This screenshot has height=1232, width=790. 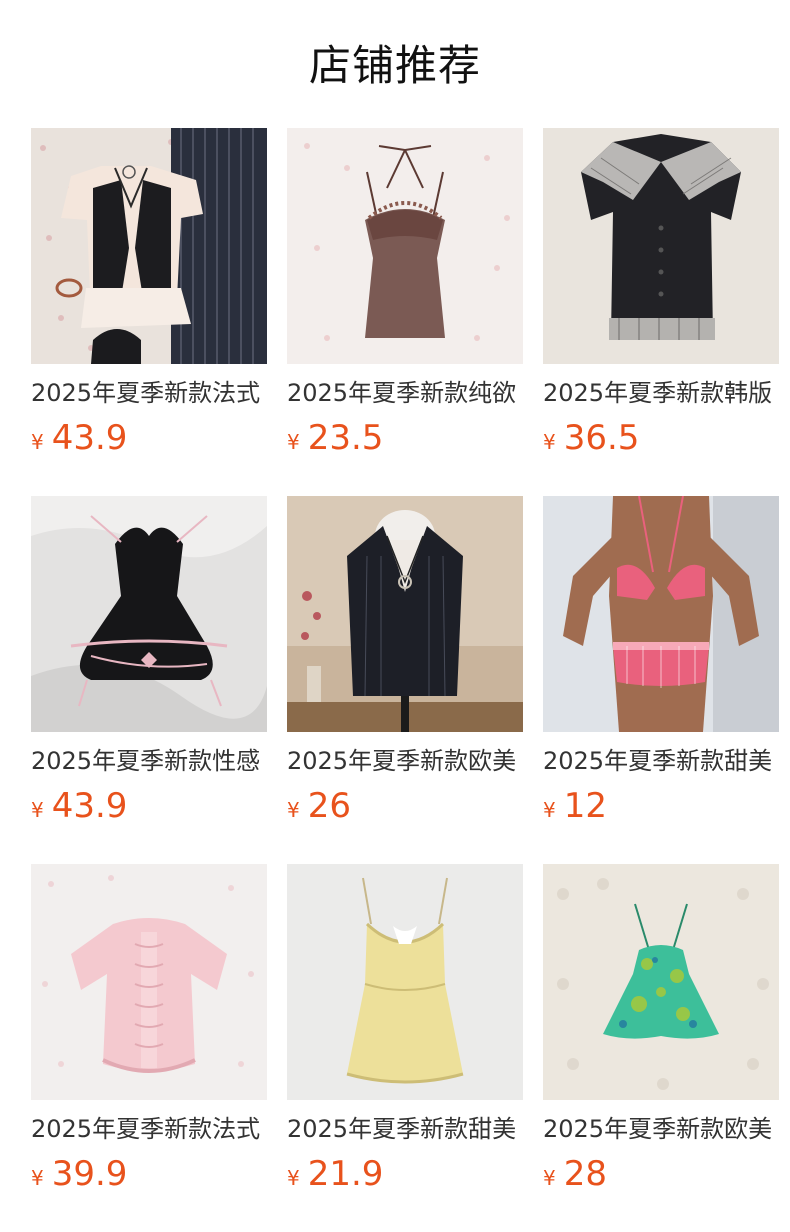 I want to click on product-price: ¥21.9, so click(x=405, y=1177).